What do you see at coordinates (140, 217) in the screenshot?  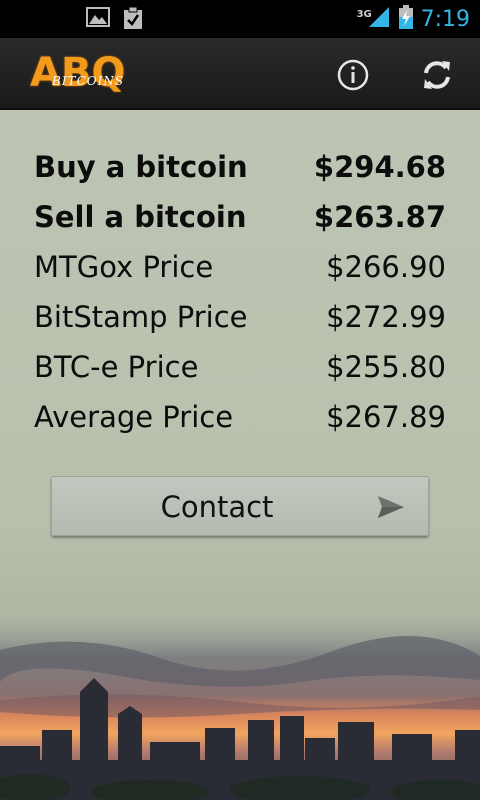 I see `price-label: Sell a bitcoin` at bounding box center [140, 217].